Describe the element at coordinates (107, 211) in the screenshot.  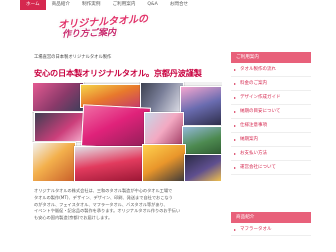
I see `intro-line-4: イベントや販促・記念品の製作を承ります。オリジナルタオル作りのお手伝い` at that location.